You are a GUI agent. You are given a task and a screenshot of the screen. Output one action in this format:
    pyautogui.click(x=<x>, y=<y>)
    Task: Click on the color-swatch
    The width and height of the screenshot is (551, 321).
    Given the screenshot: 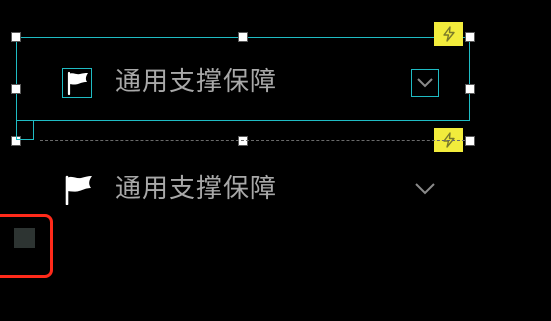 What is the action you would take?
    pyautogui.click(x=24, y=238)
    